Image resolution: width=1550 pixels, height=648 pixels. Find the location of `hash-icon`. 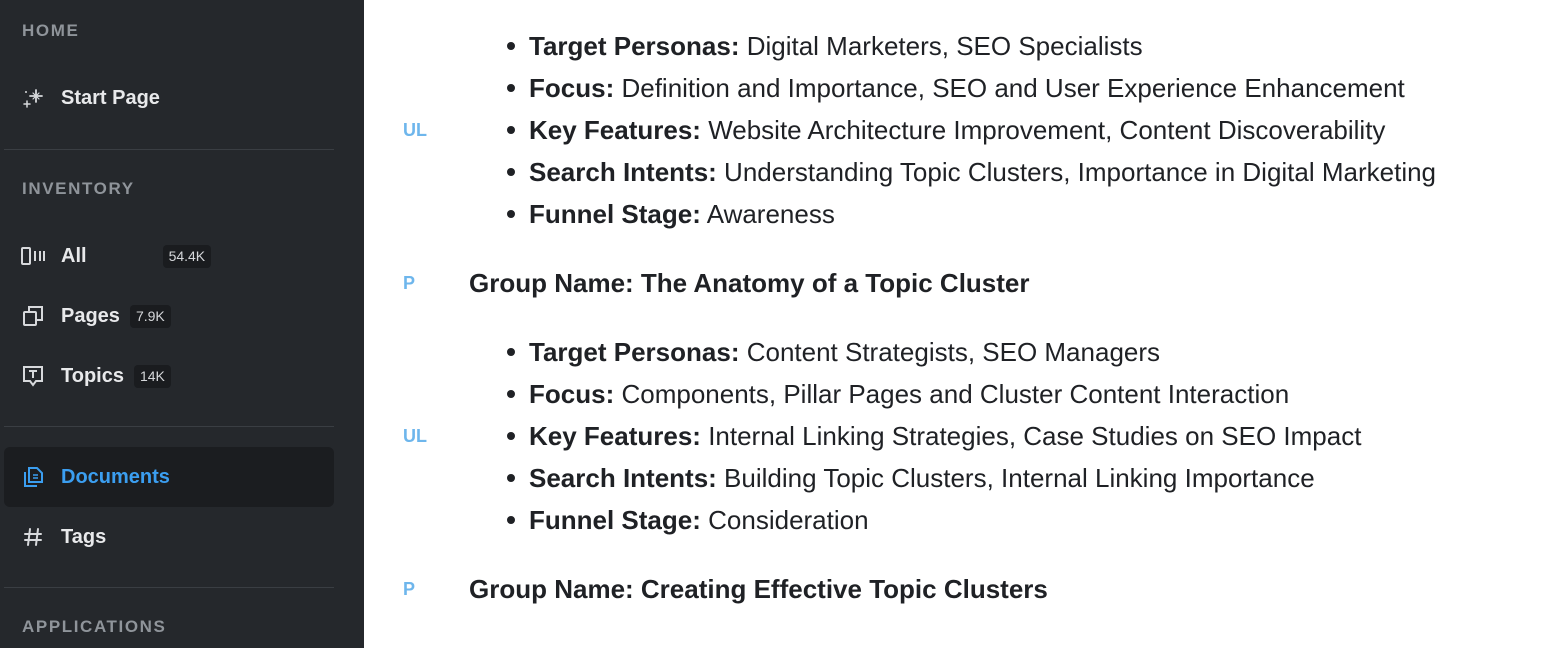

hash-icon is located at coordinates (33, 537).